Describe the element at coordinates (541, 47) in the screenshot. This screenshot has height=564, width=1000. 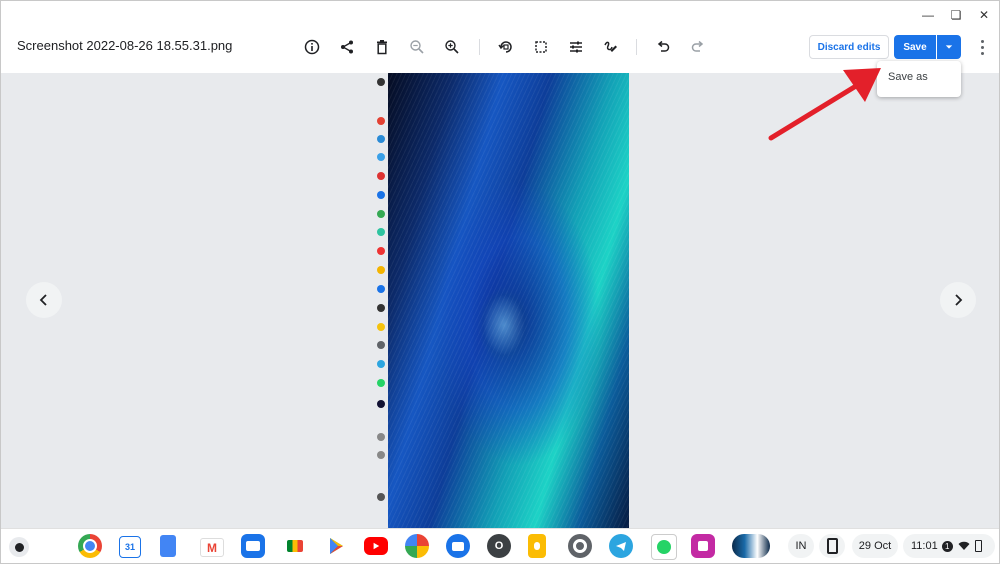
I see `crop-icon` at that location.